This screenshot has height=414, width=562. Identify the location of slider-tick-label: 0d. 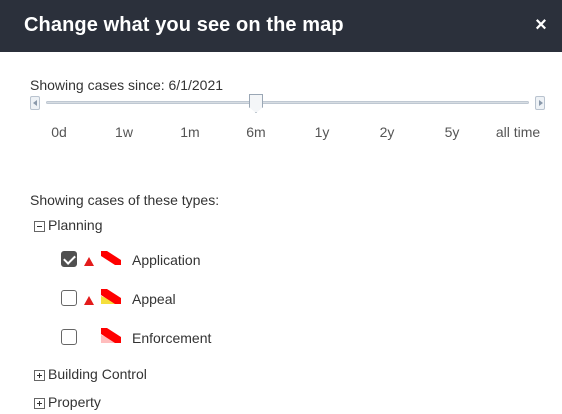
(59, 132).